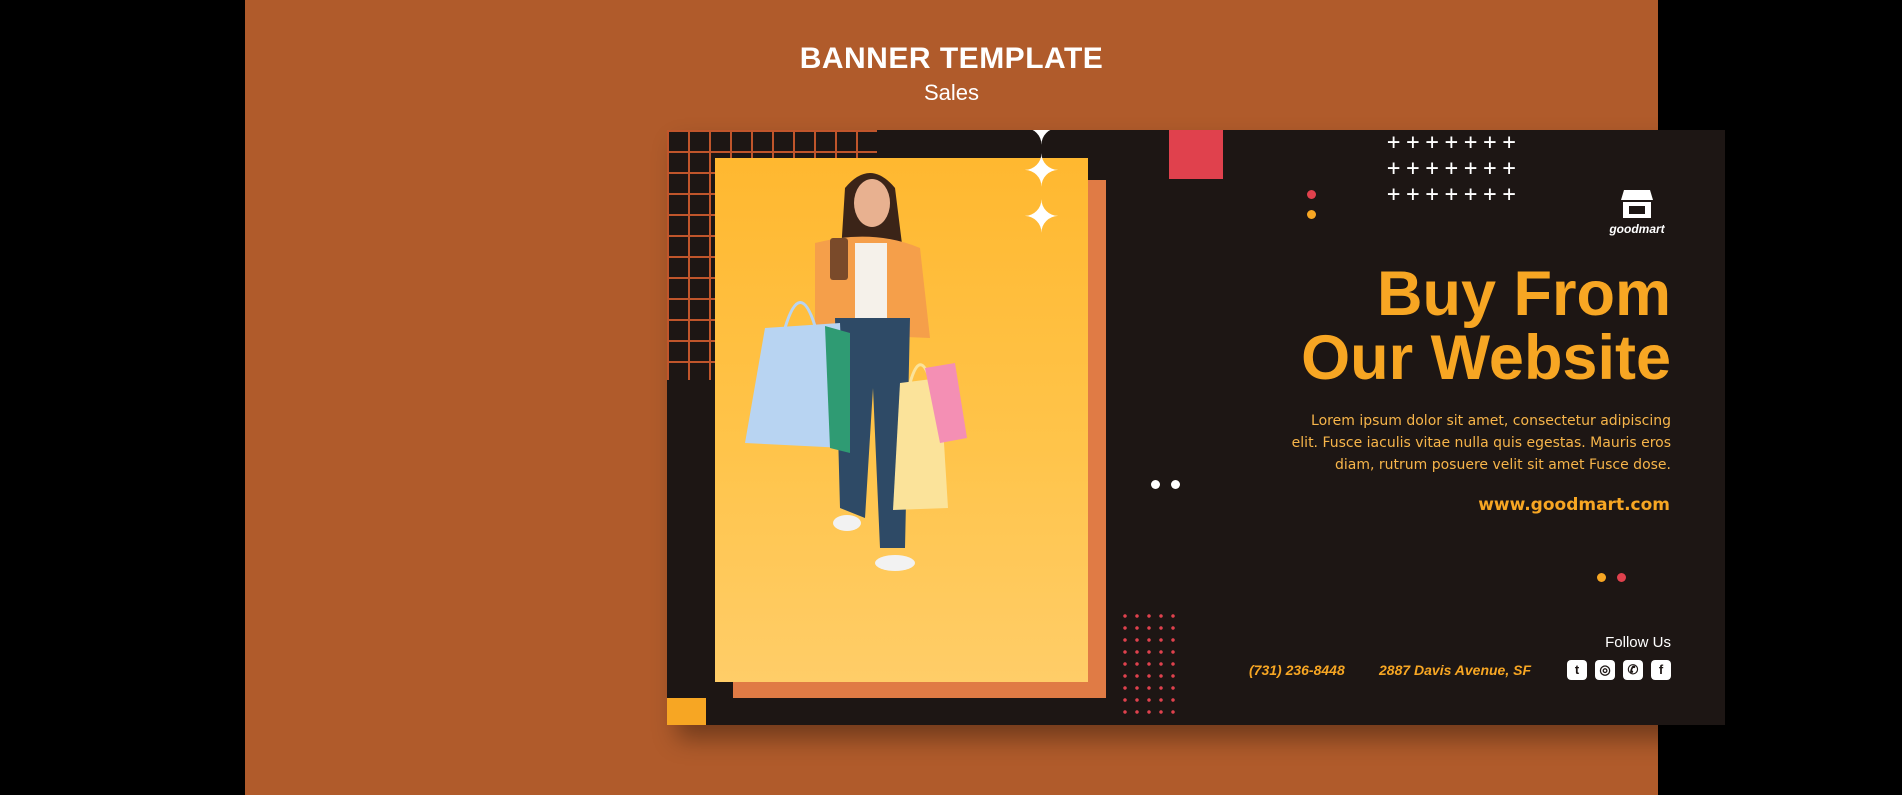 The image size is (1902, 795). Describe the element at coordinates (1150, 666) in the screenshot. I see `dot-grid-pattern` at that location.